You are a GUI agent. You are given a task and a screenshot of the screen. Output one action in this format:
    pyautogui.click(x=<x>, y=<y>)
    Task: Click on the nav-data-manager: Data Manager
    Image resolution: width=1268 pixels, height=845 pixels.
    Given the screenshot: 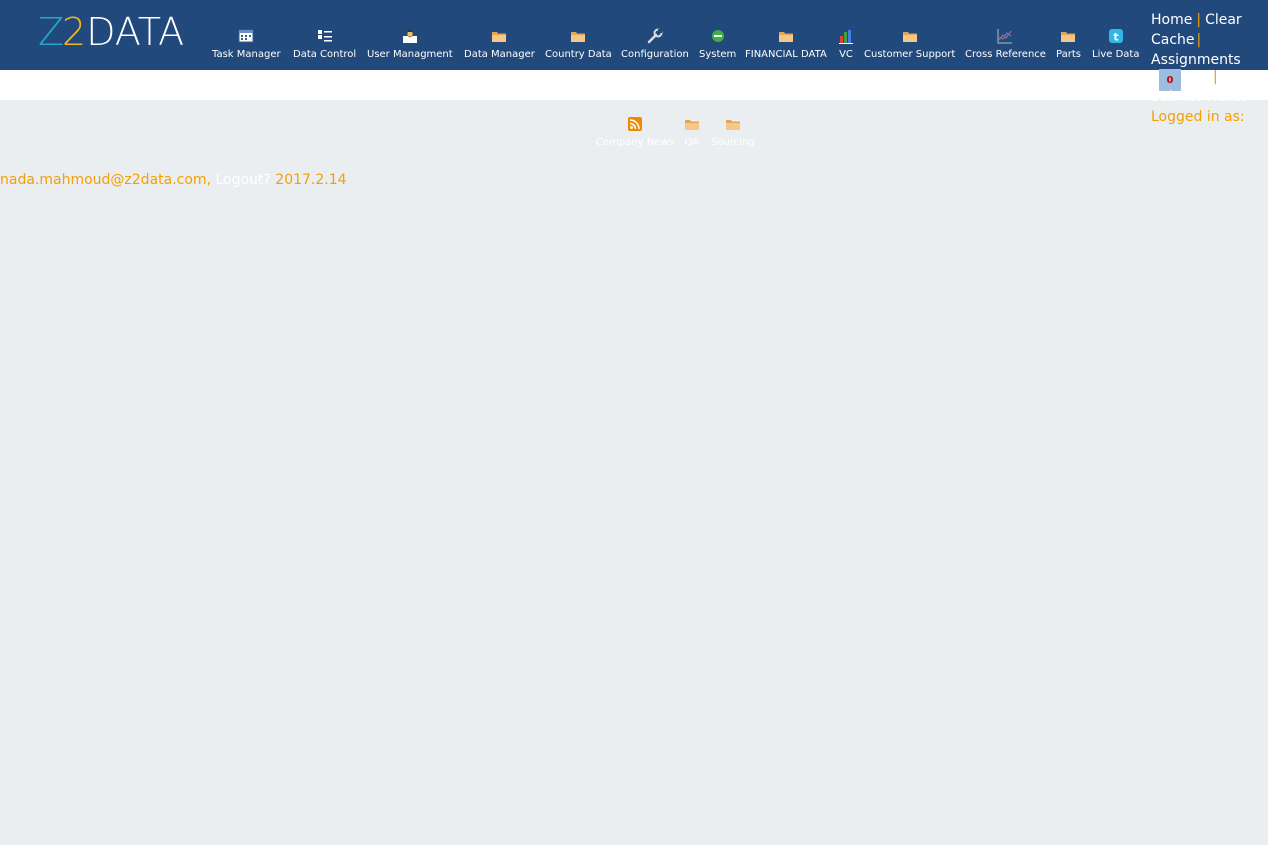 What is the action you would take?
    pyautogui.click(x=499, y=44)
    